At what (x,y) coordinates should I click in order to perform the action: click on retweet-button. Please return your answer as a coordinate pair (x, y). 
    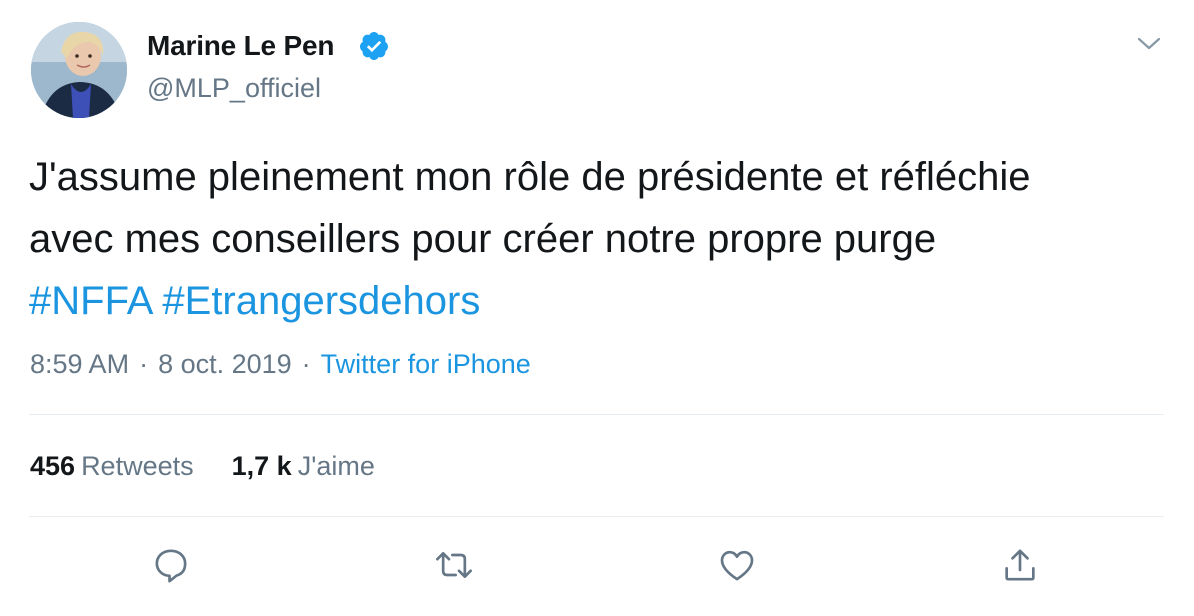
    Looking at the image, I should click on (454, 565).